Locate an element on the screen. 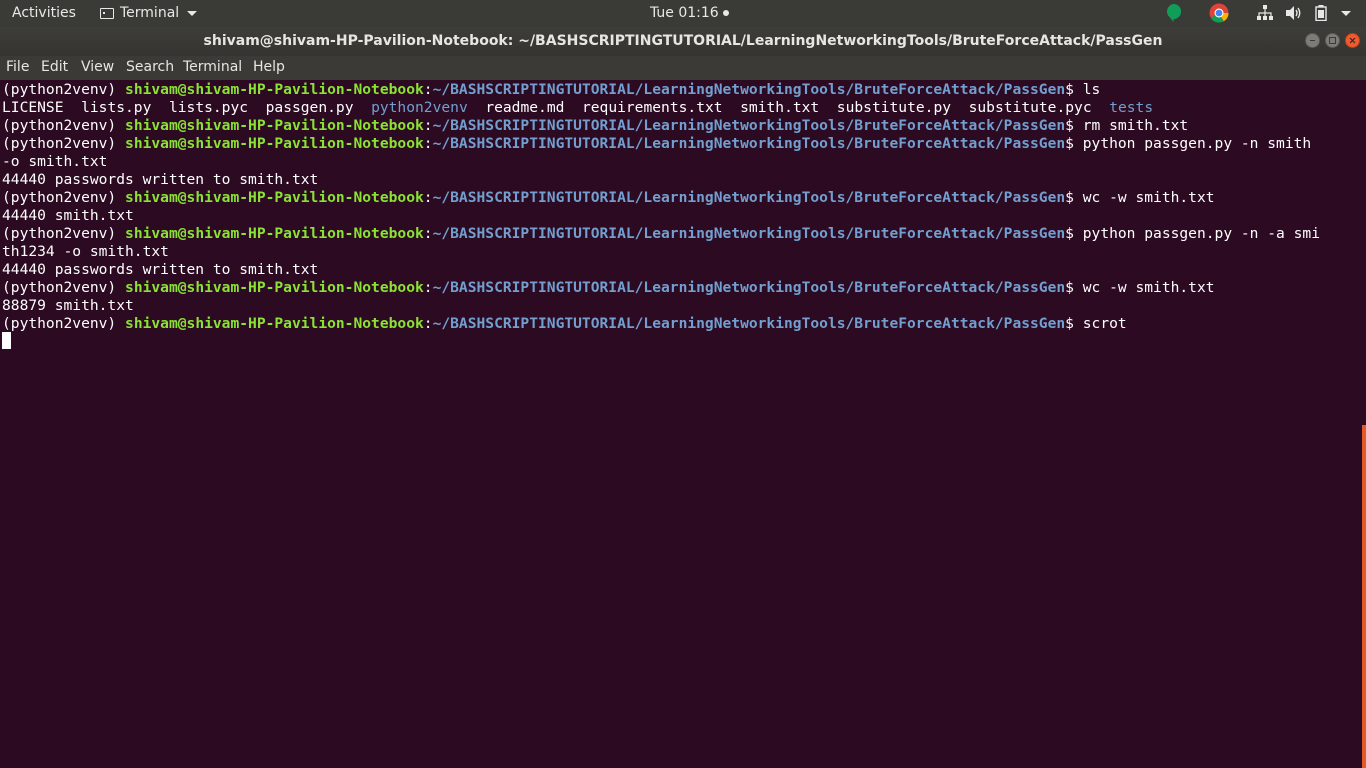 This screenshot has height=768, width=1366. close-button is located at coordinates (1352, 40).